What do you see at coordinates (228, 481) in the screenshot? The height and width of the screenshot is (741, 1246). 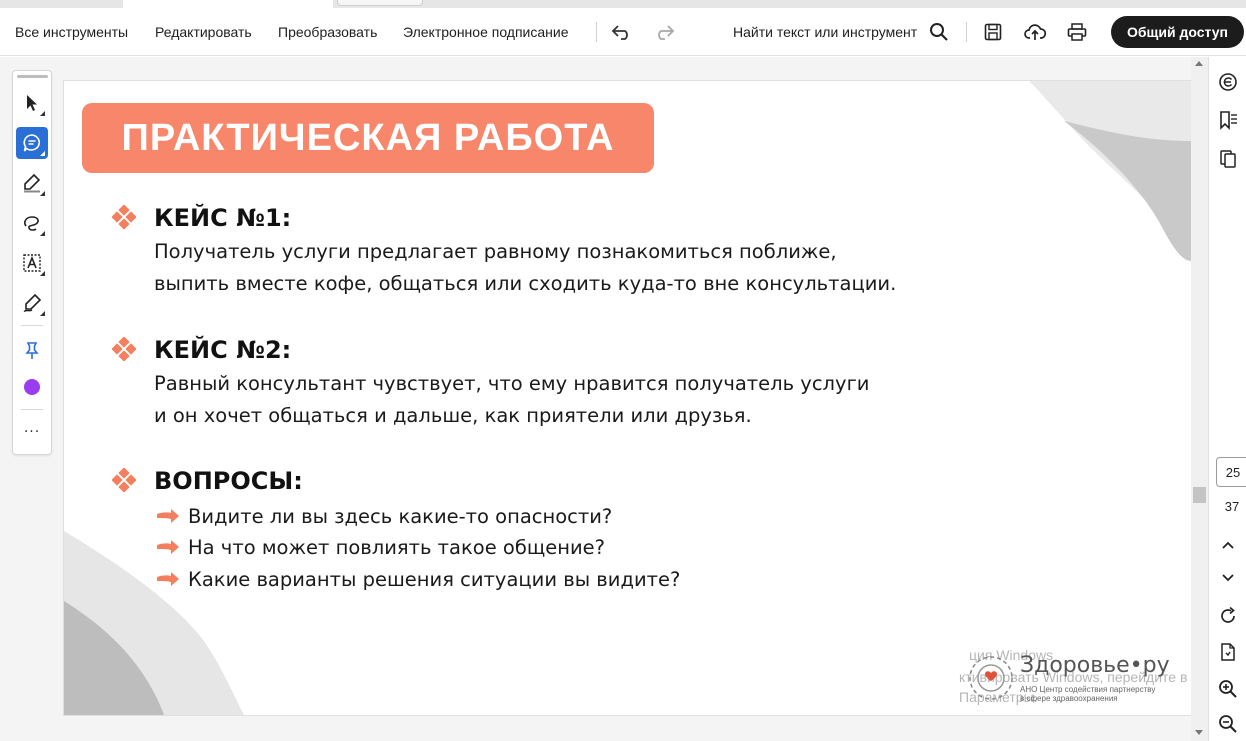 I see `questions-heading: ВОПРОСЫ:` at bounding box center [228, 481].